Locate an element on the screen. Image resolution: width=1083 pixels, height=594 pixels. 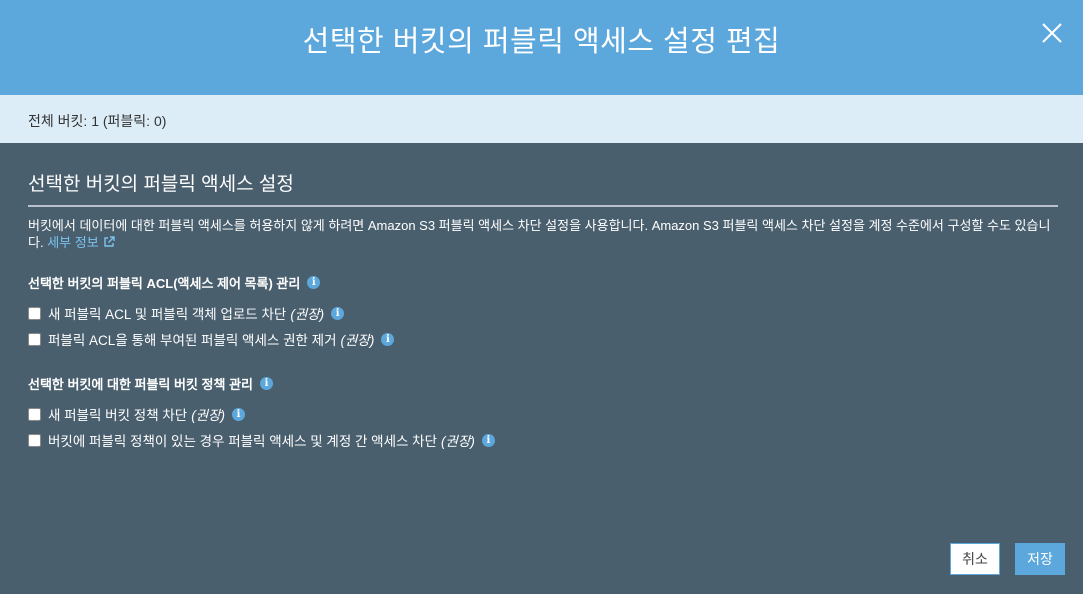
option-label: 버킷에 퍼블릭 정책이 있는 경우 퍼블릭 액세스 및 계정 간 액세스 차단 is located at coordinates (243, 441).